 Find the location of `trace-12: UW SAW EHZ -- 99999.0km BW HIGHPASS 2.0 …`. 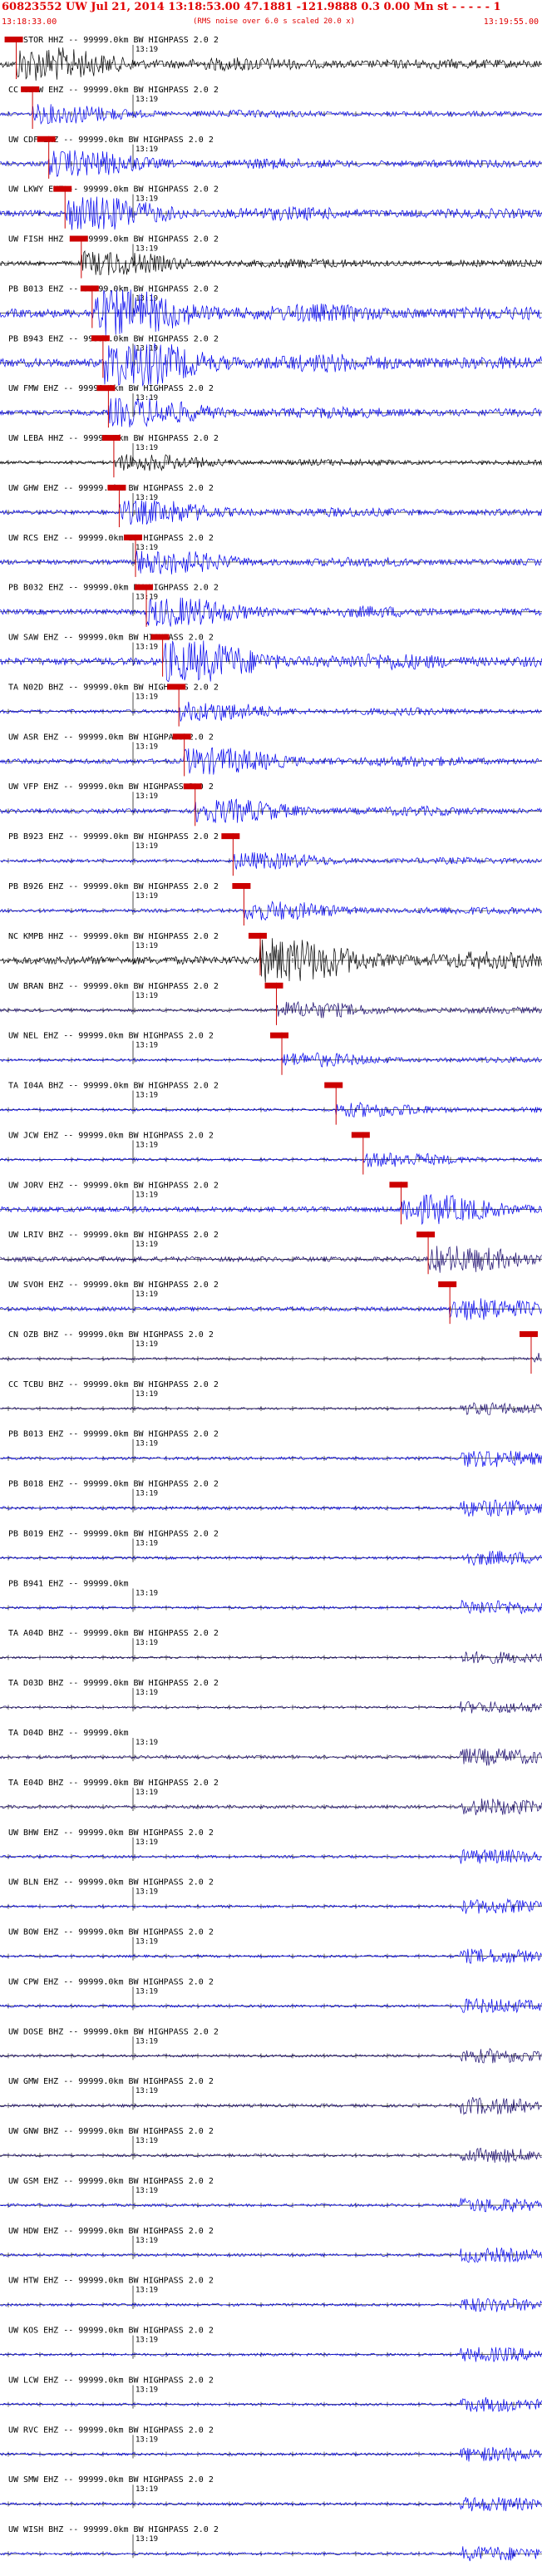

trace-12: UW SAW EHZ -- 99999.0km BW HIGHPASS 2.0 … is located at coordinates (271, 658).